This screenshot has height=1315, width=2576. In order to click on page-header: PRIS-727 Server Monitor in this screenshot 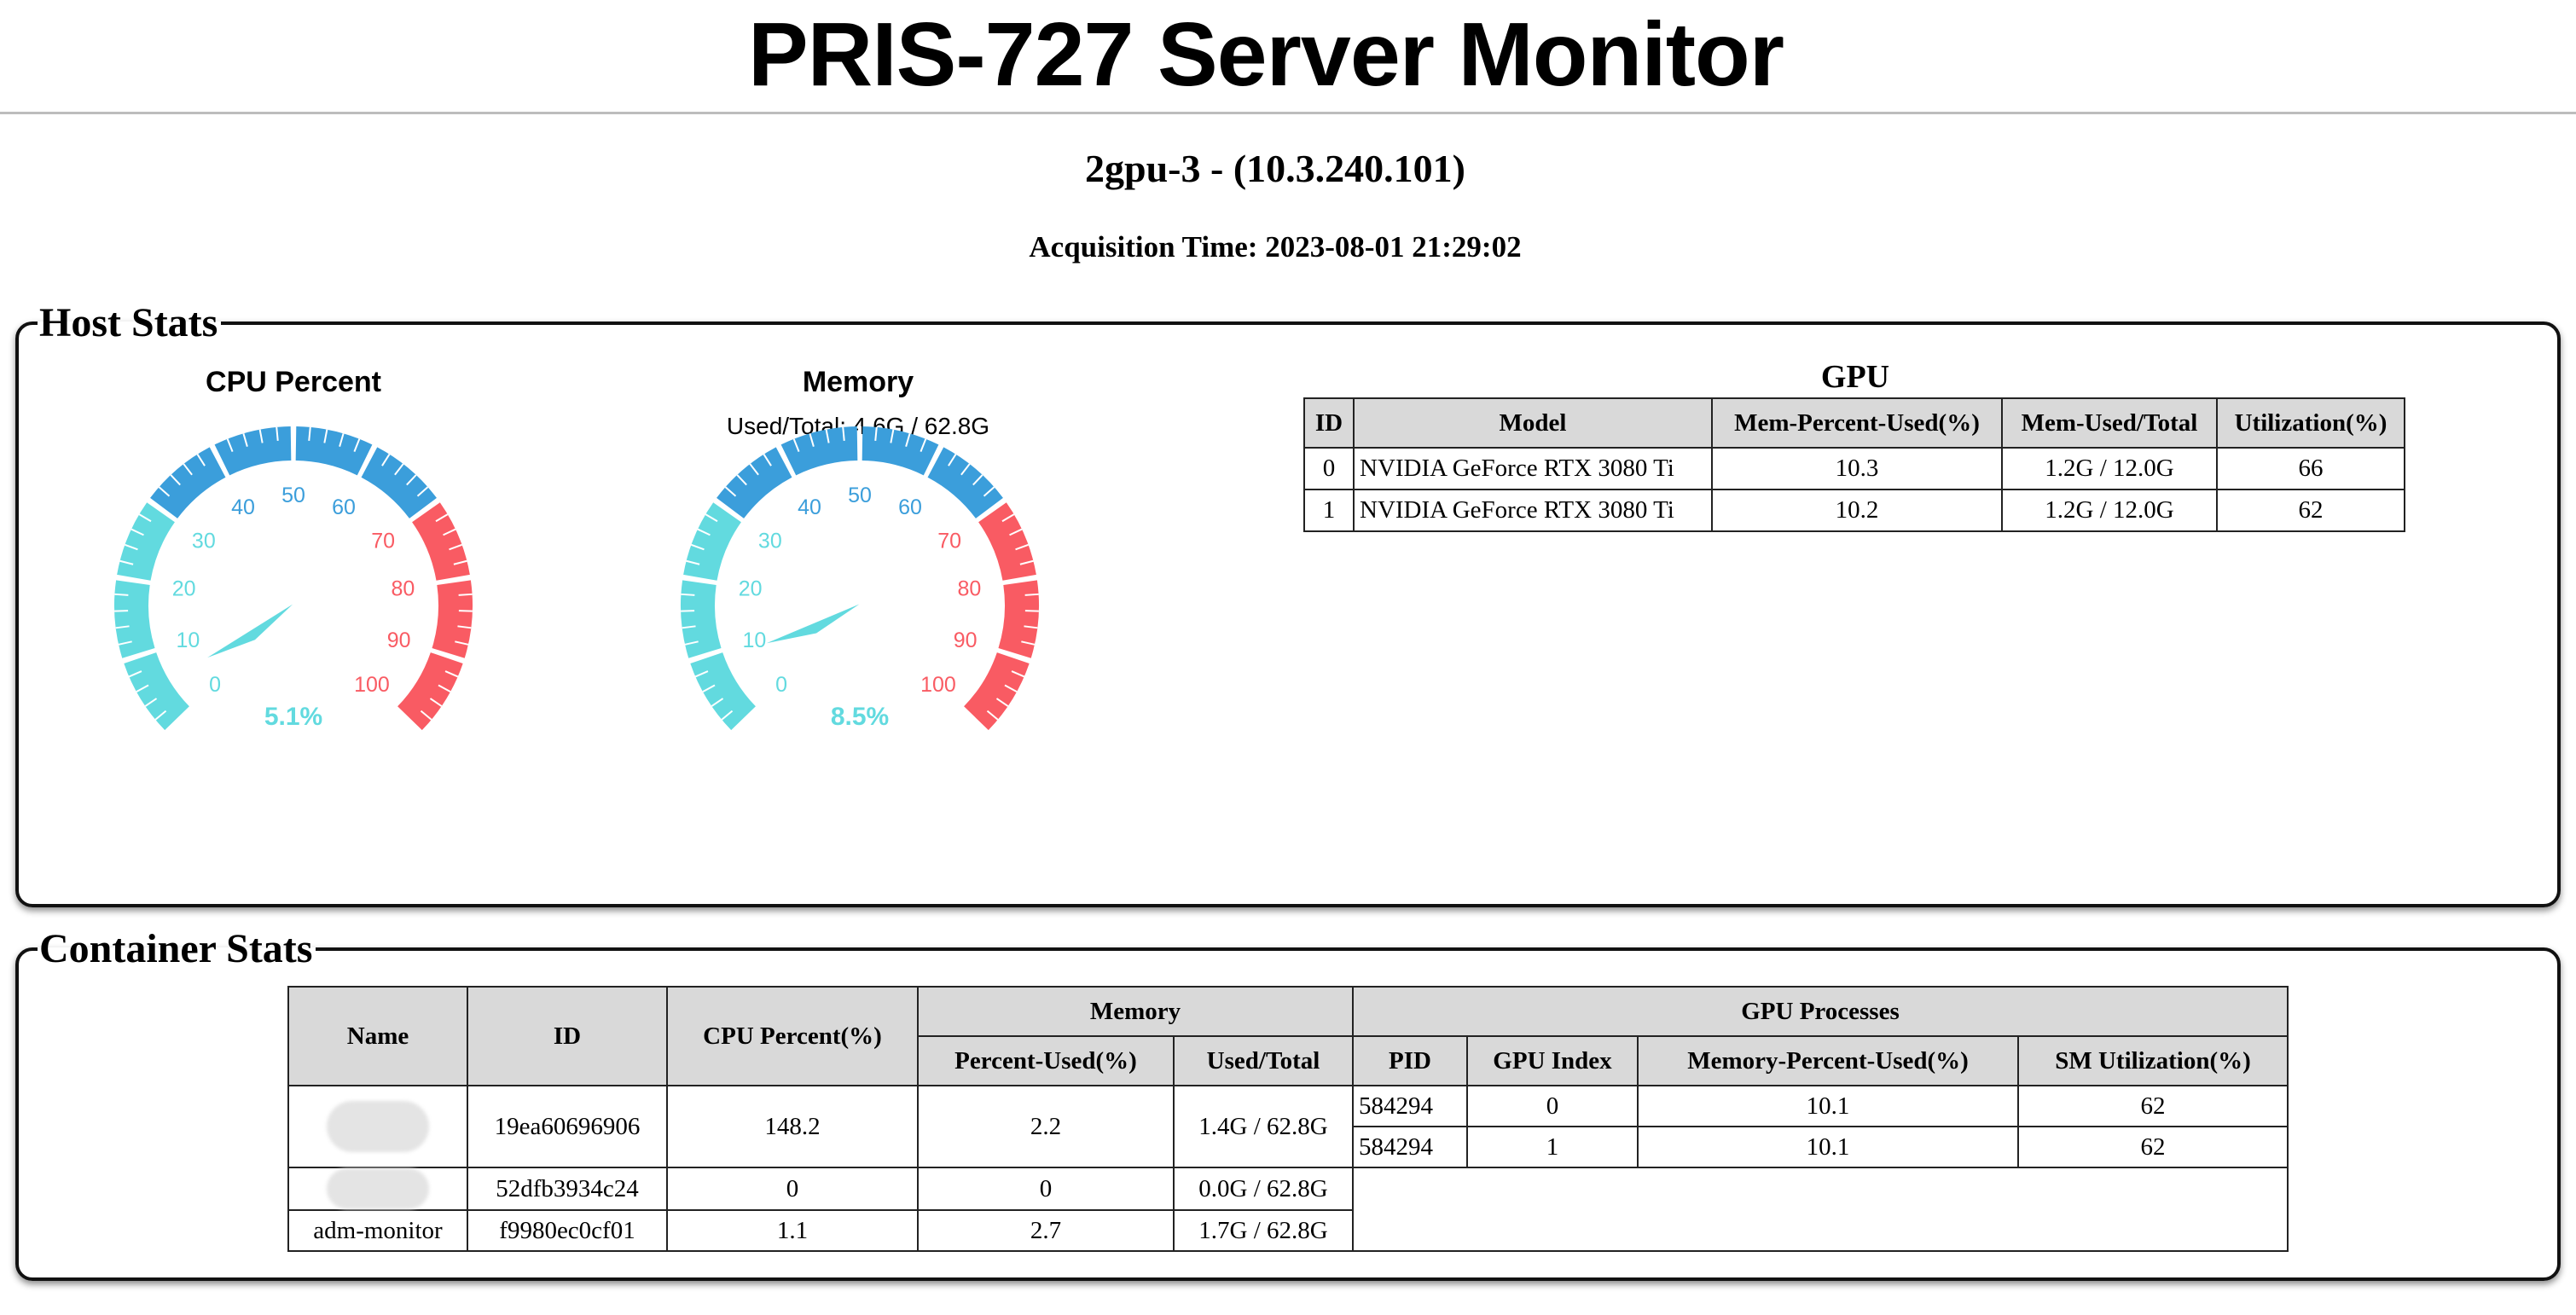, I will do `click(1288, 57)`.